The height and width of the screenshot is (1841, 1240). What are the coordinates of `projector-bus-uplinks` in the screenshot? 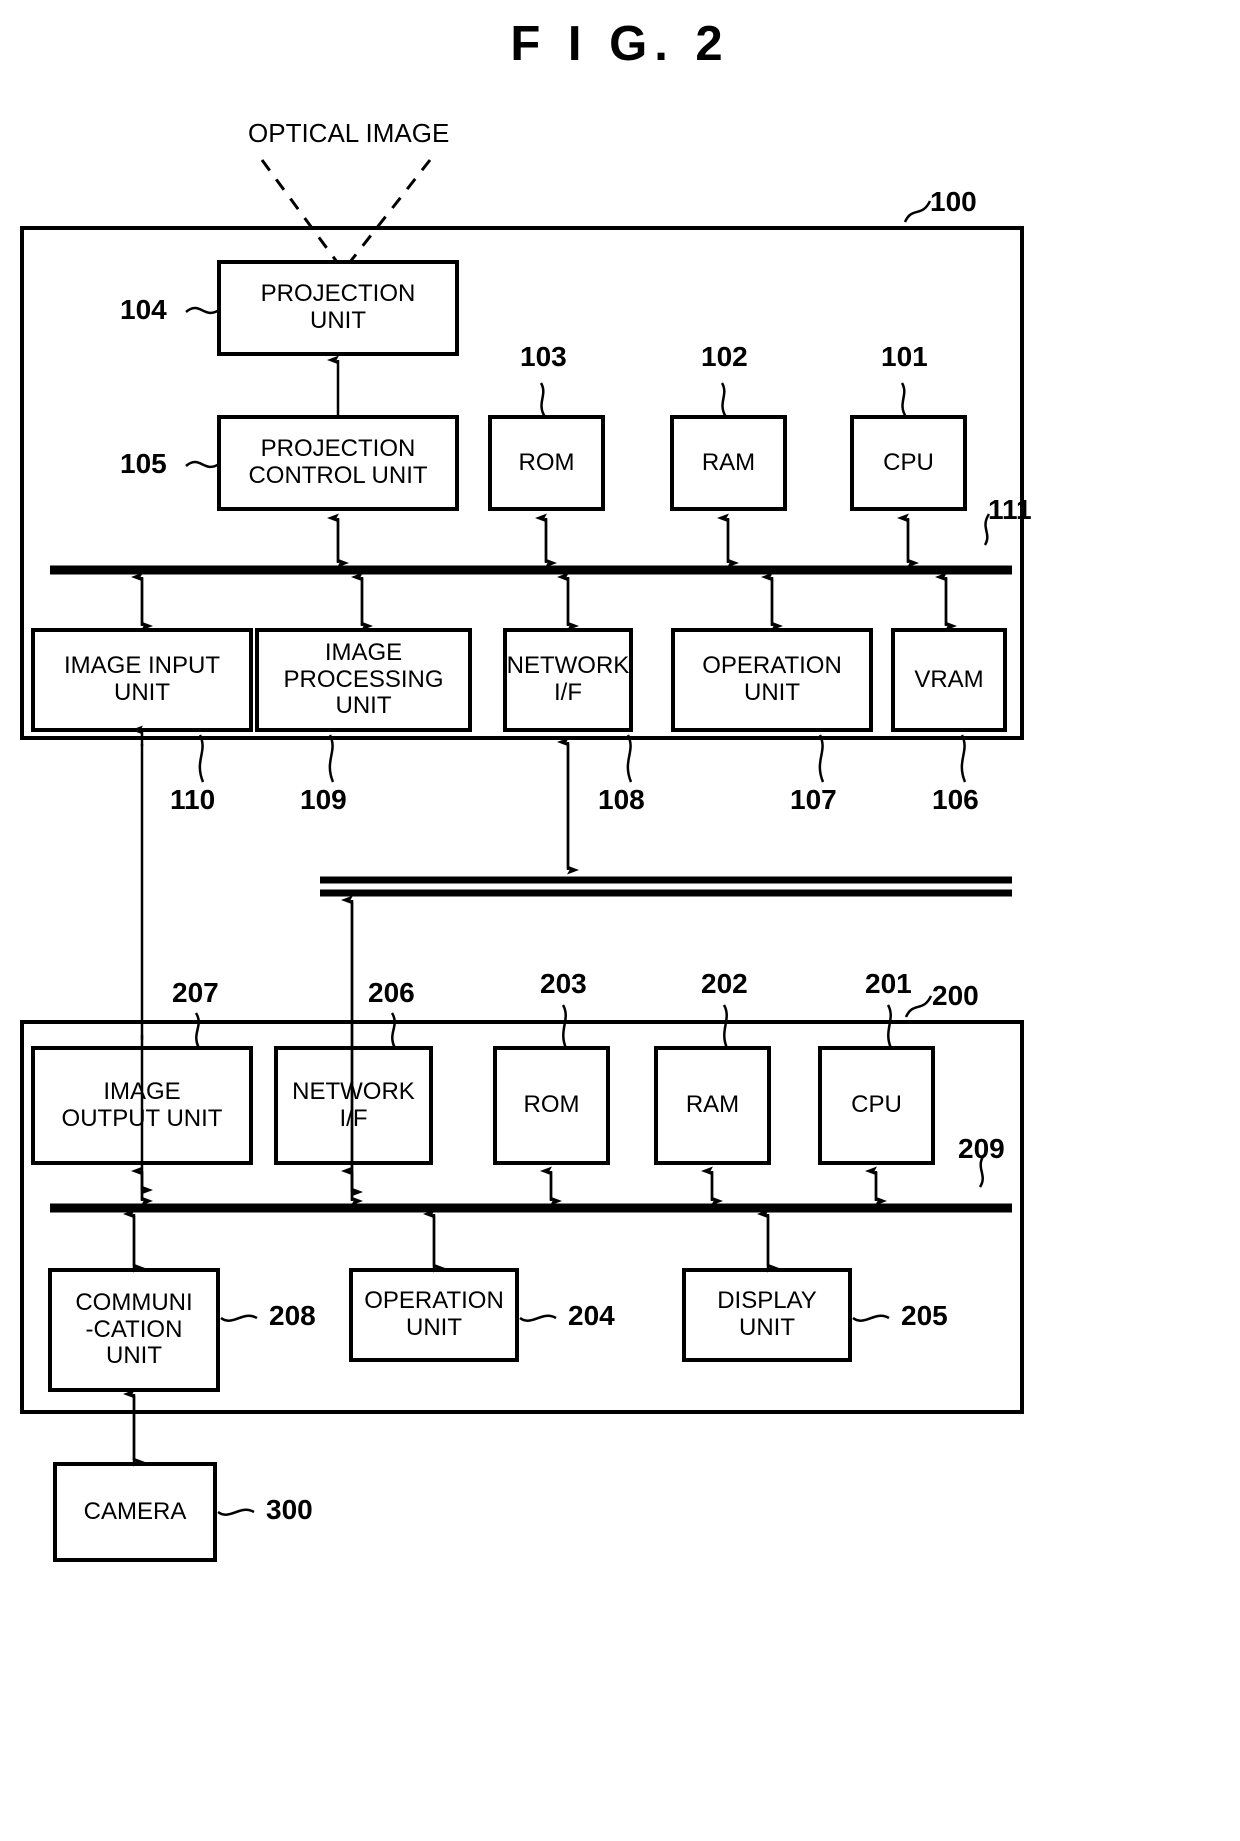 It's located at (623, 540).